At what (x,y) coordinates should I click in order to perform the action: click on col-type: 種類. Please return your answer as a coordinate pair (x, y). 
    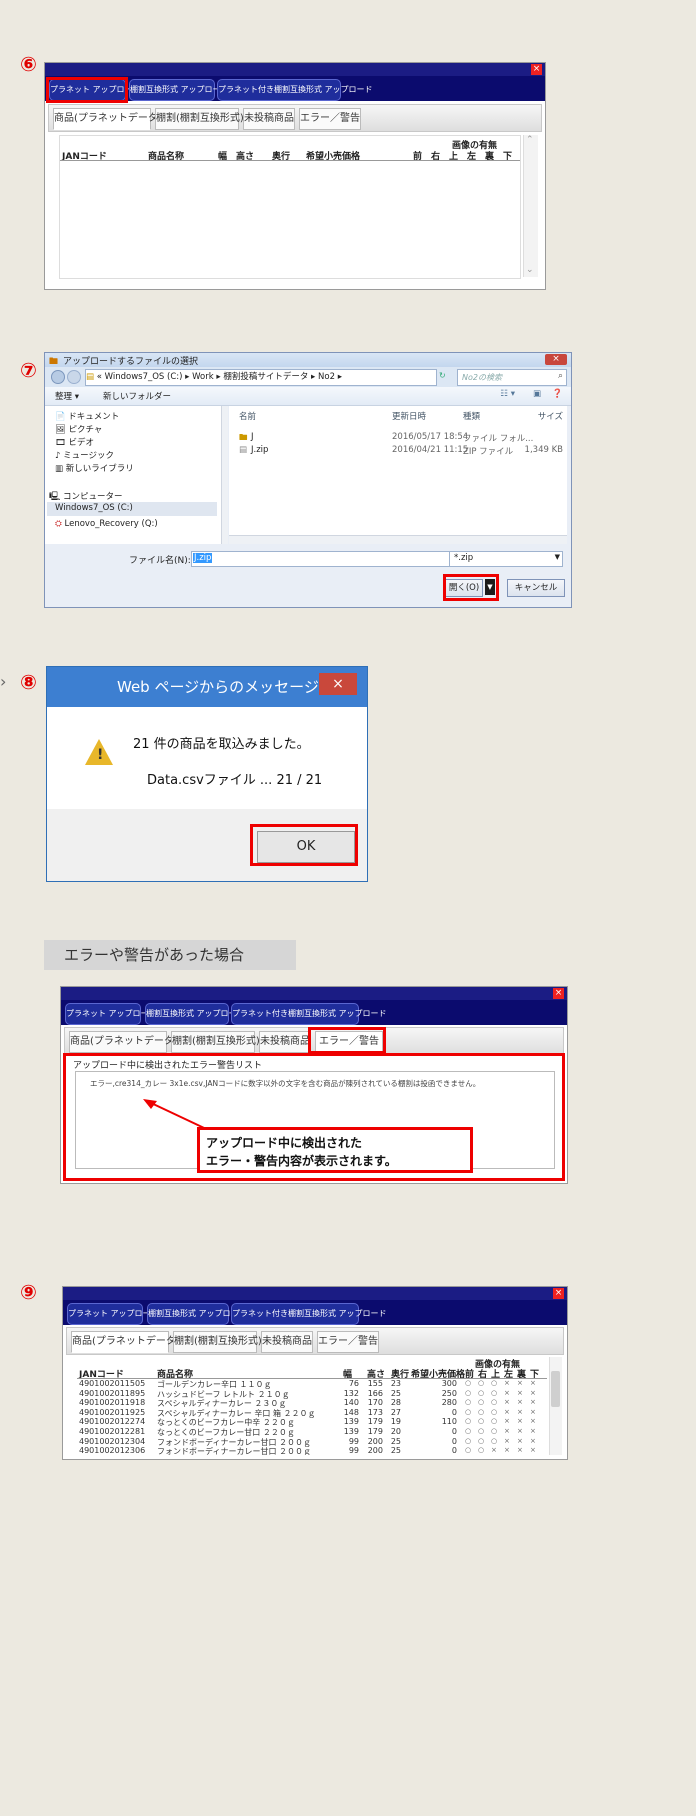
    Looking at the image, I should click on (471, 416).